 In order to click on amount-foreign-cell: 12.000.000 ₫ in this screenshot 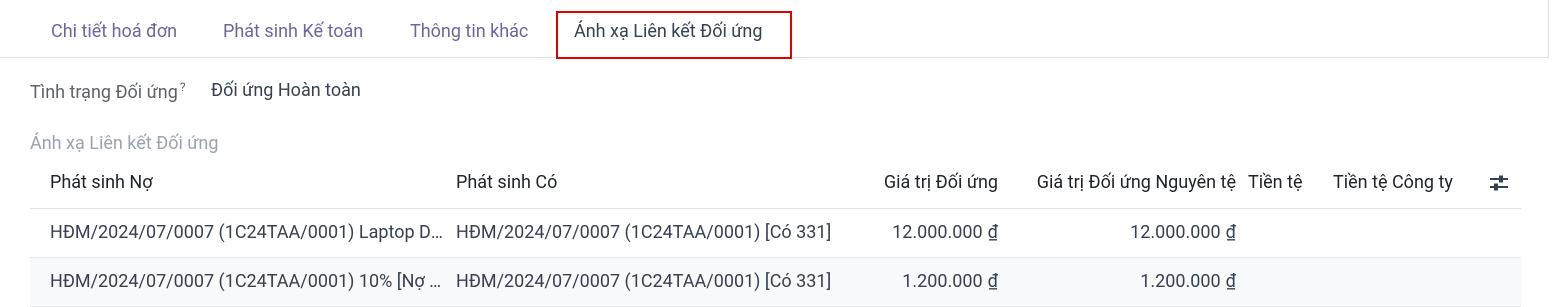, I will do `click(1183, 232)`.